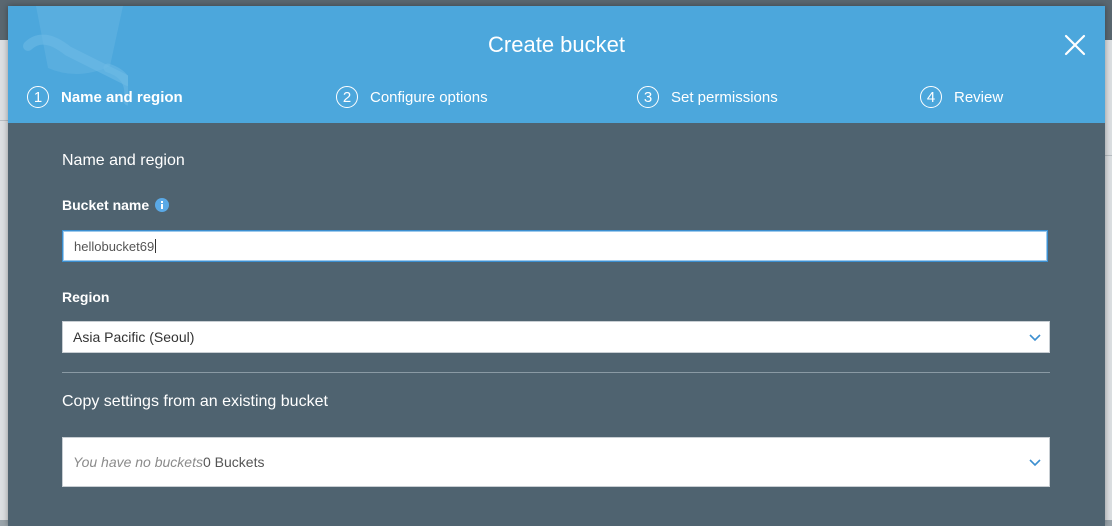 The height and width of the screenshot is (526, 1112). What do you see at coordinates (556, 372) in the screenshot?
I see `divider` at bounding box center [556, 372].